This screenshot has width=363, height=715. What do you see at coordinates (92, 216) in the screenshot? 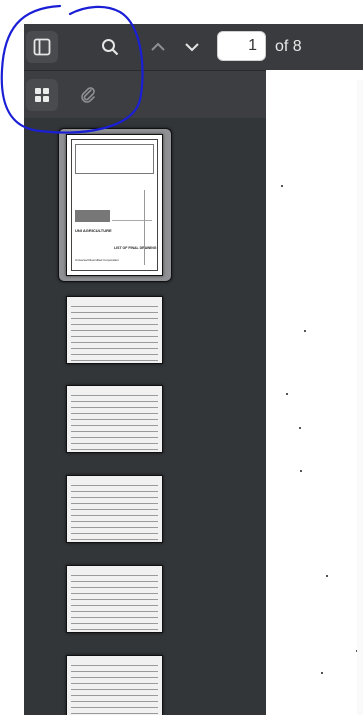
I see `cover-photo` at bounding box center [92, 216].